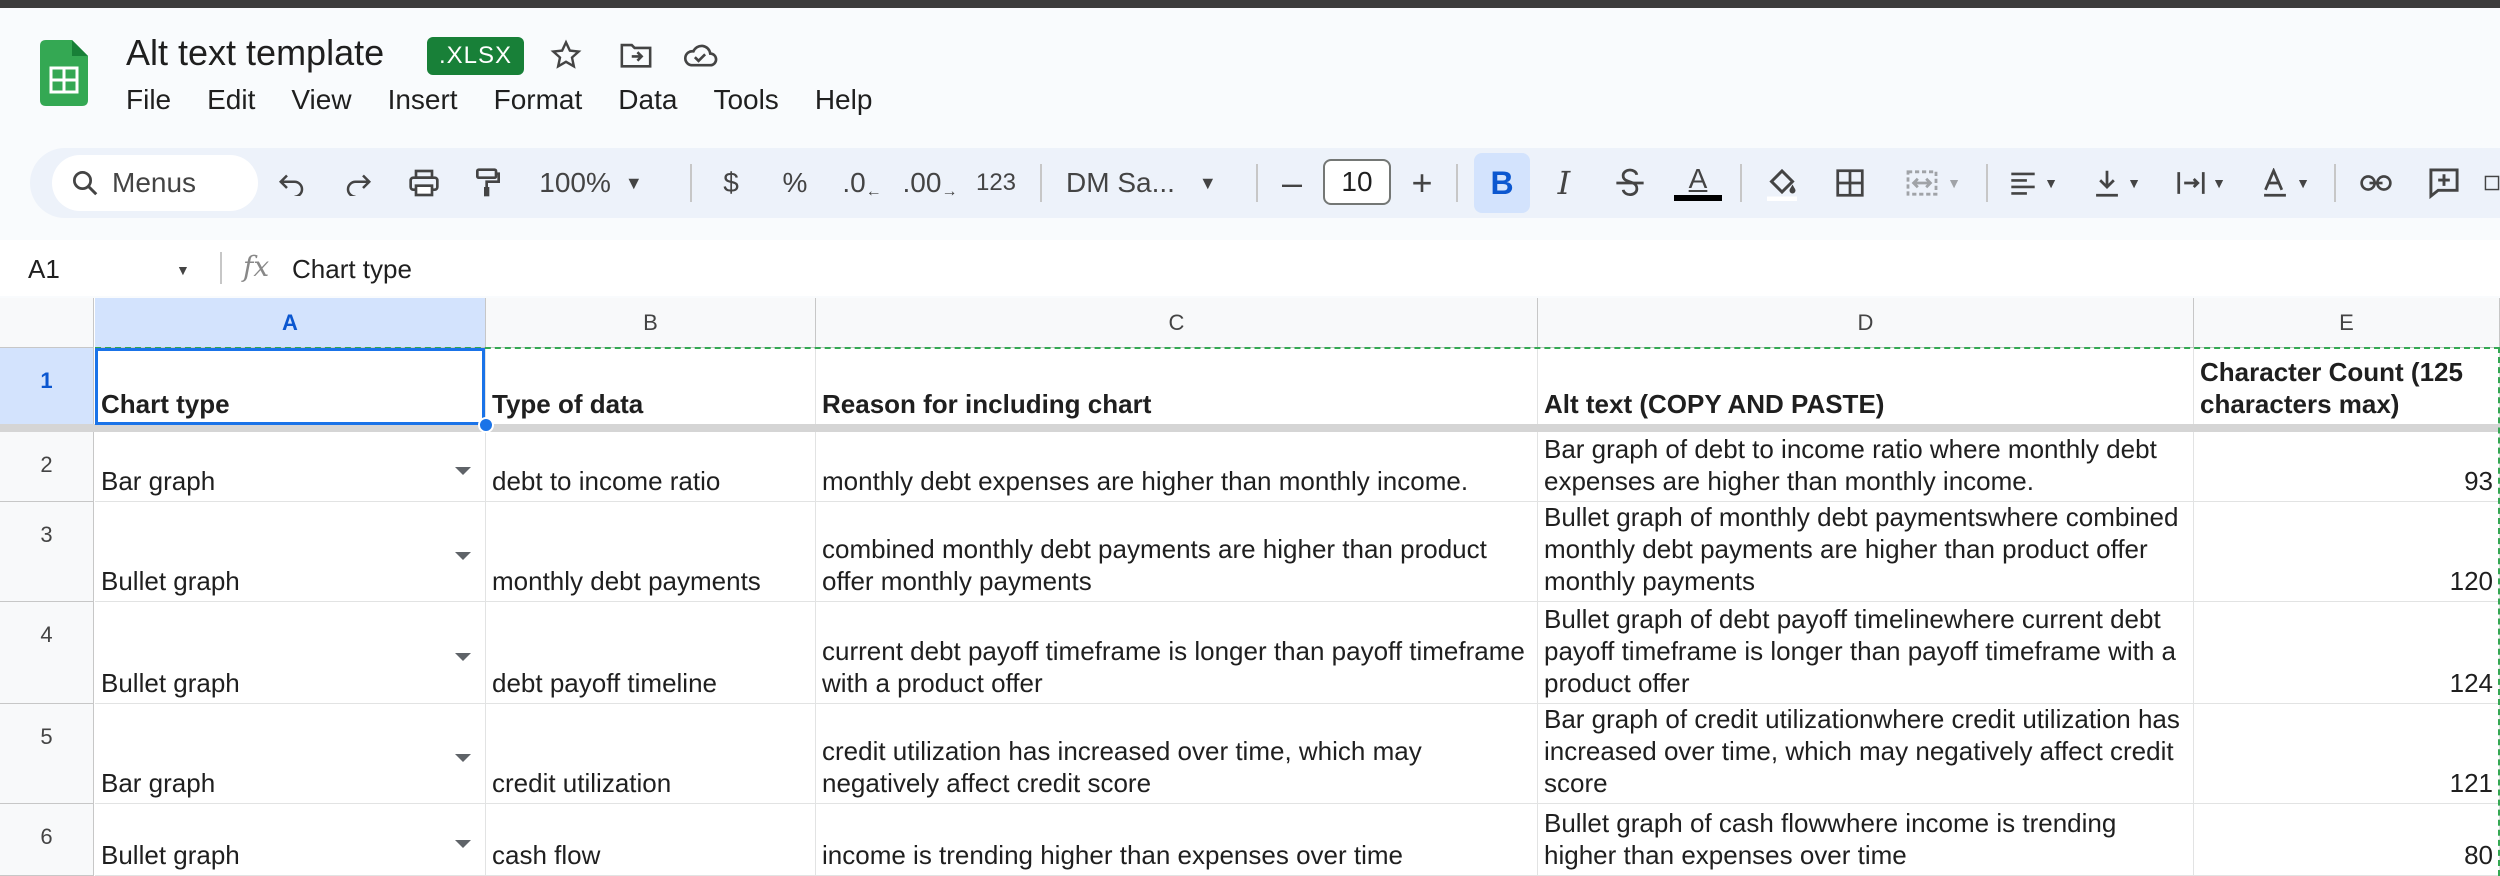 The image size is (2500, 876). I want to click on menu-insert: Insert, so click(423, 100).